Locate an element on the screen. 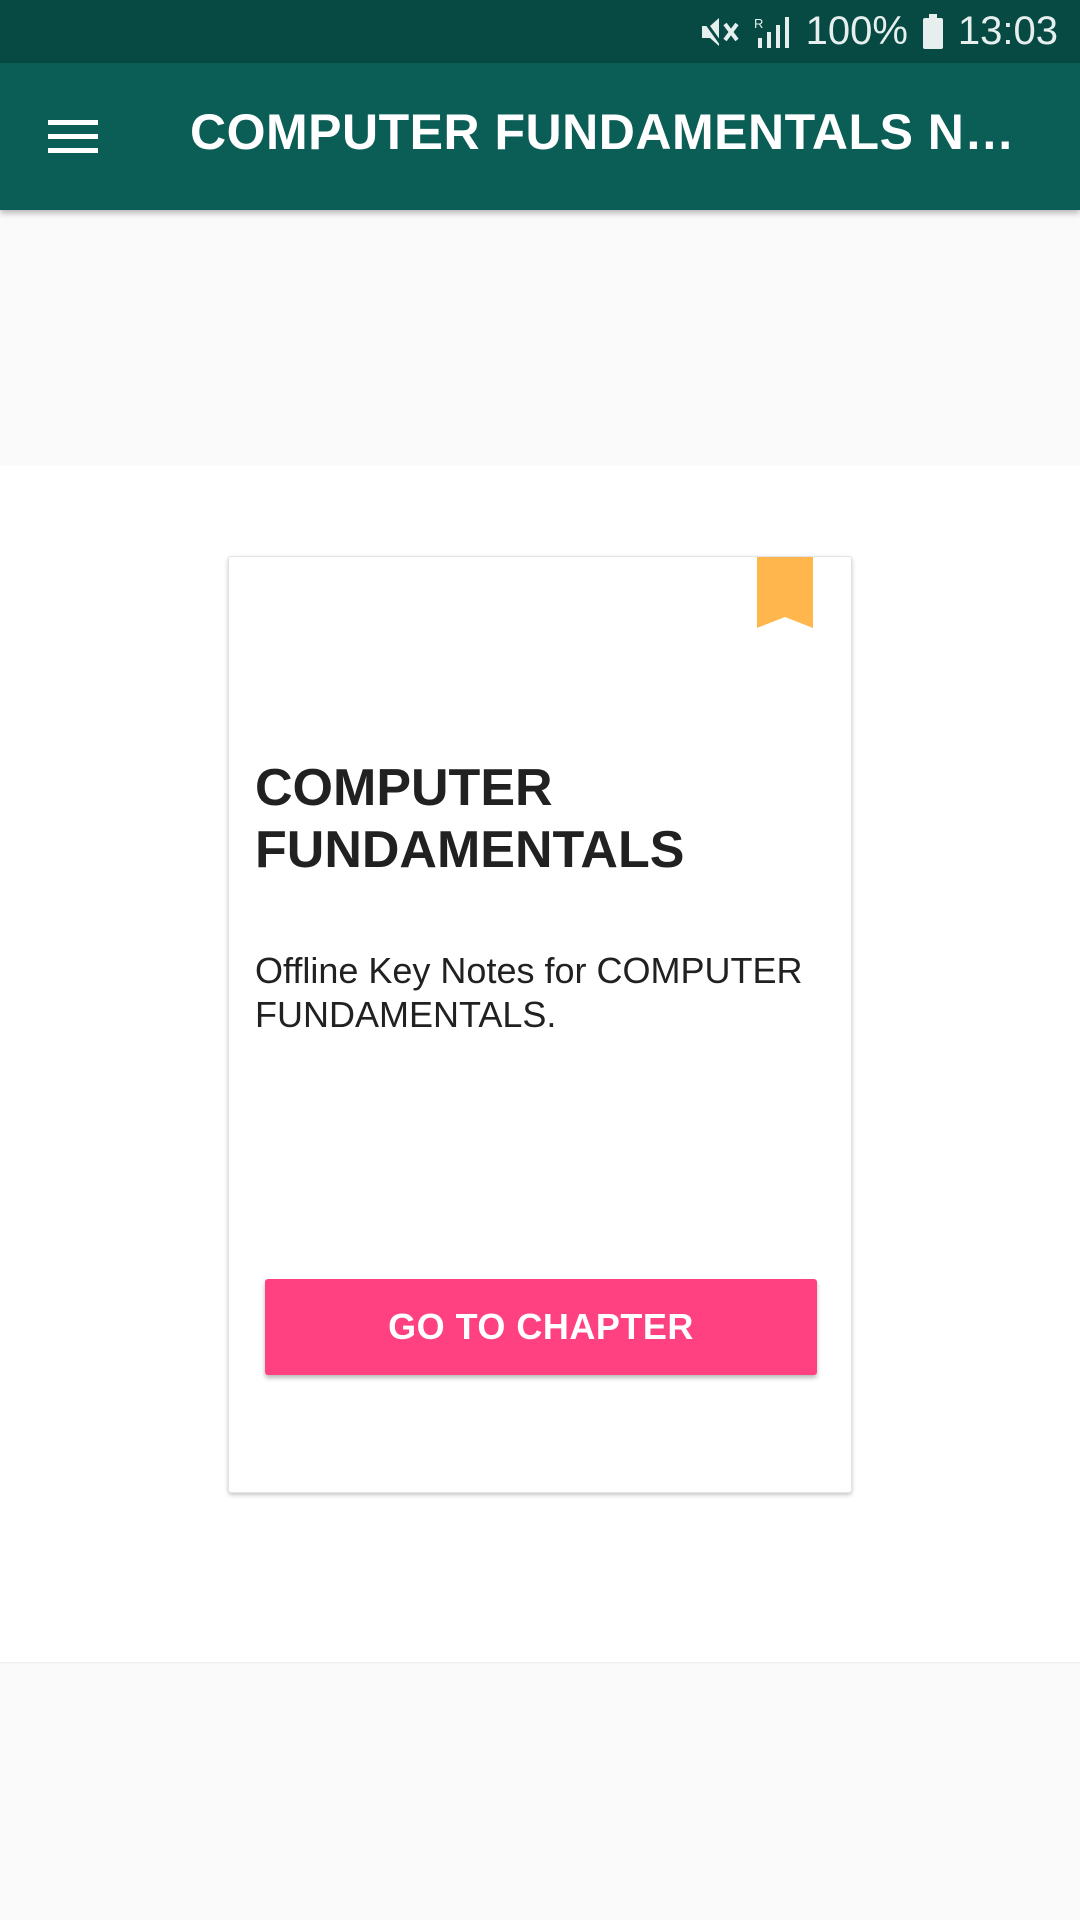  bookmark-icon is located at coordinates (785, 592).